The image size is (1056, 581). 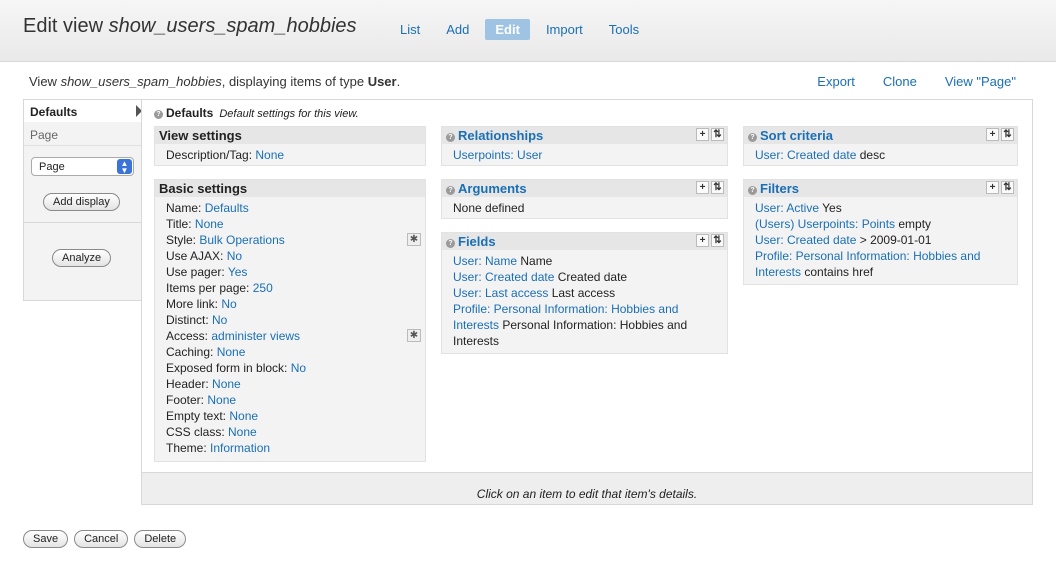 What do you see at coordinates (535, 261) in the screenshot?
I see `item-text: Name` at bounding box center [535, 261].